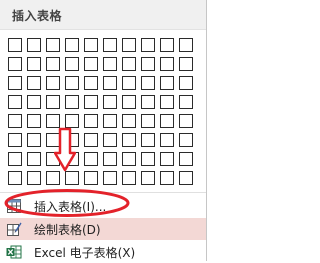  I want to click on draw-table-item: 绘制表格(D), so click(103, 229).